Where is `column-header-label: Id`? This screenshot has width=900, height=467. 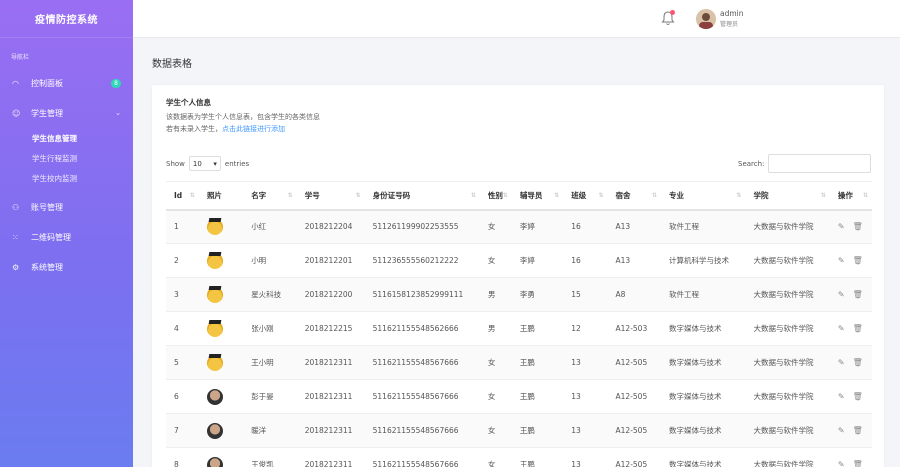 column-header-label: Id is located at coordinates (178, 195).